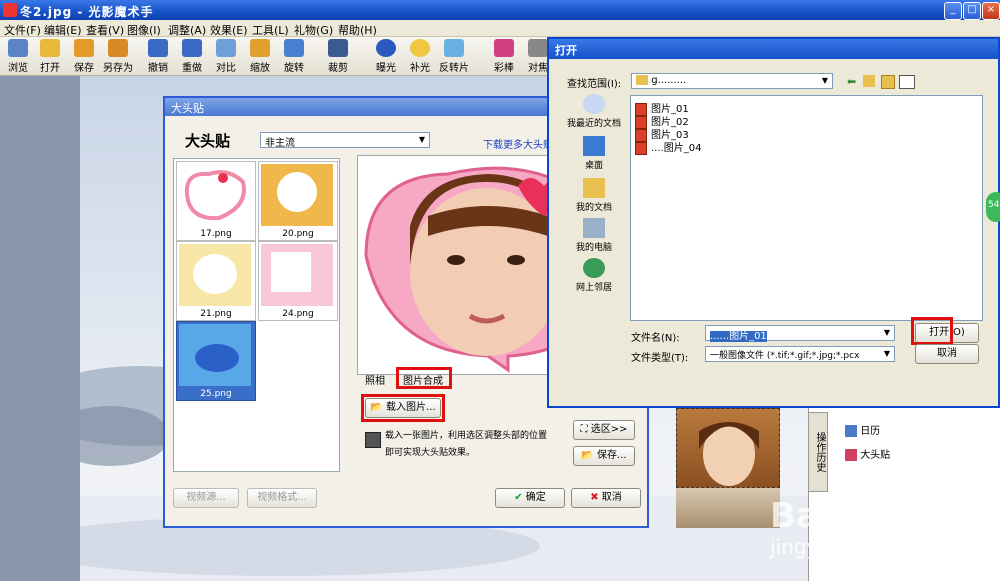  Describe the element at coordinates (500, 10) in the screenshot. I see `title-bar: 冬2.jpg - 光影魔术手 _ □ ×` at that location.